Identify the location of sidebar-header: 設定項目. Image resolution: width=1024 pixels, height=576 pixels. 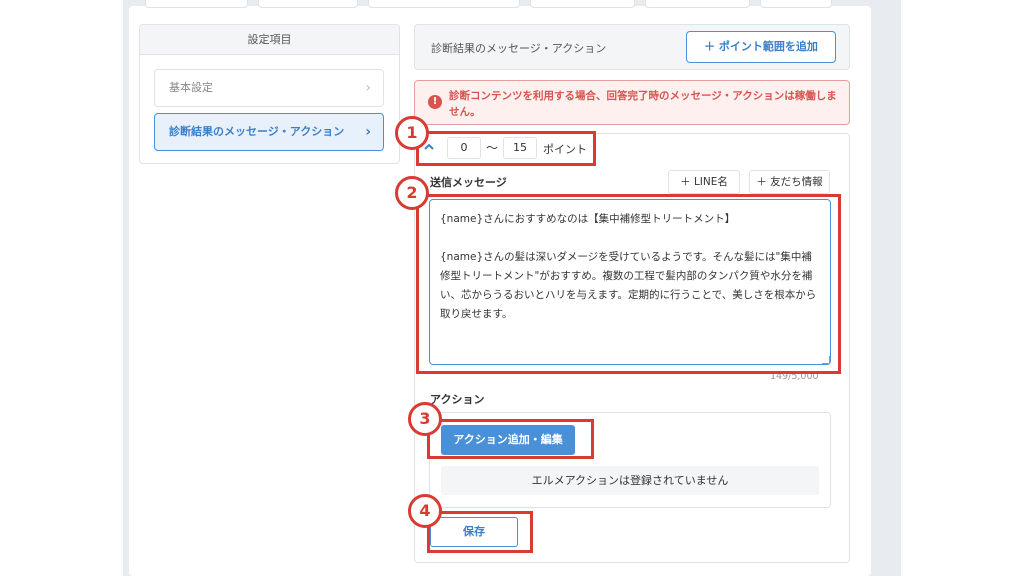
(269, 40).